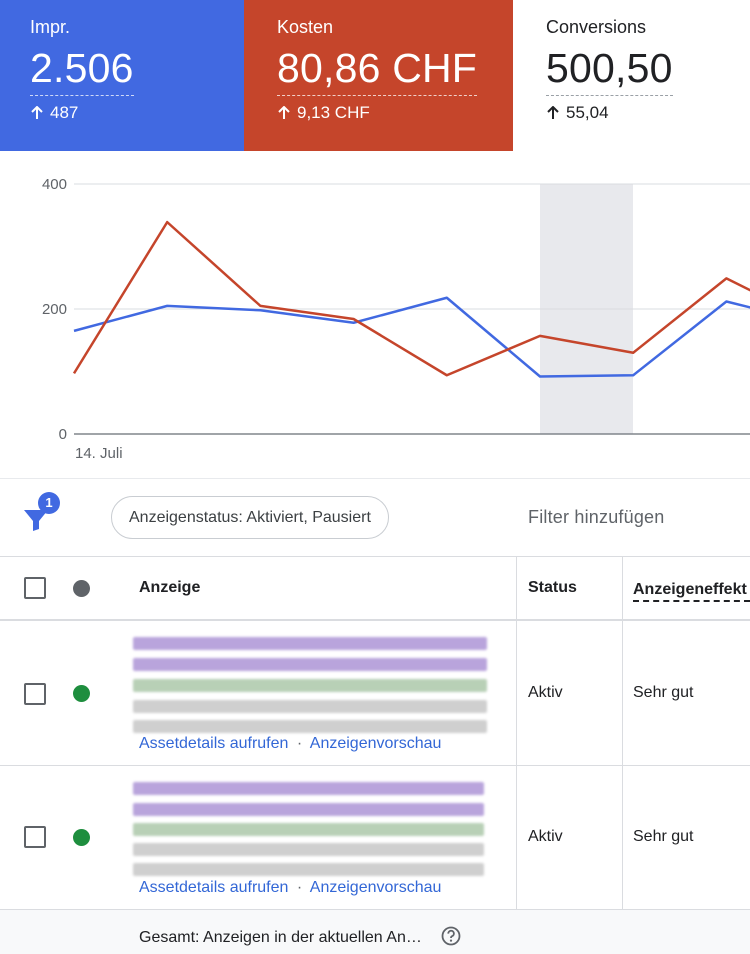 The width and height of the screenshot is (750, 954). What do you see at coordinates (169, 588) in the screenshot?
I see `header-ad: Anzeige` at bounding box center [169, 588].